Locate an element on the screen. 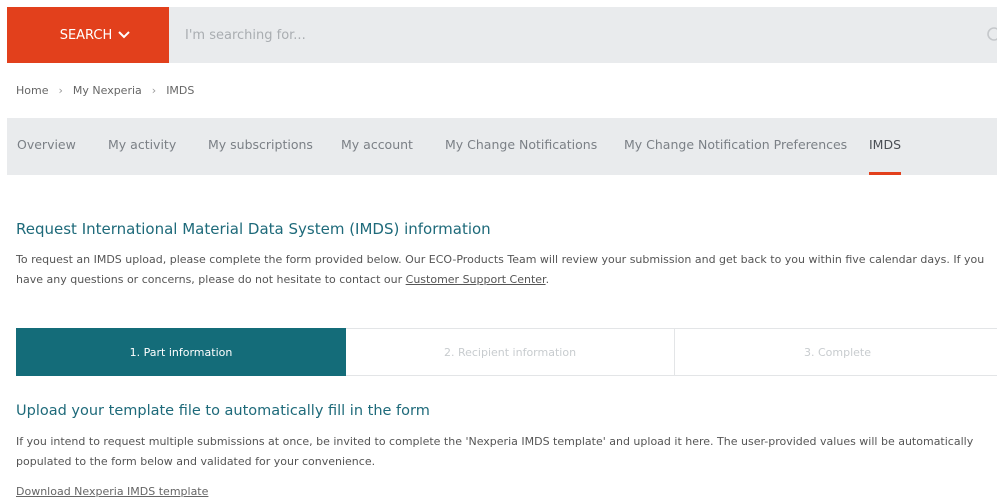  step-part-information: 1. Part information is located at coordinates (181, 352).